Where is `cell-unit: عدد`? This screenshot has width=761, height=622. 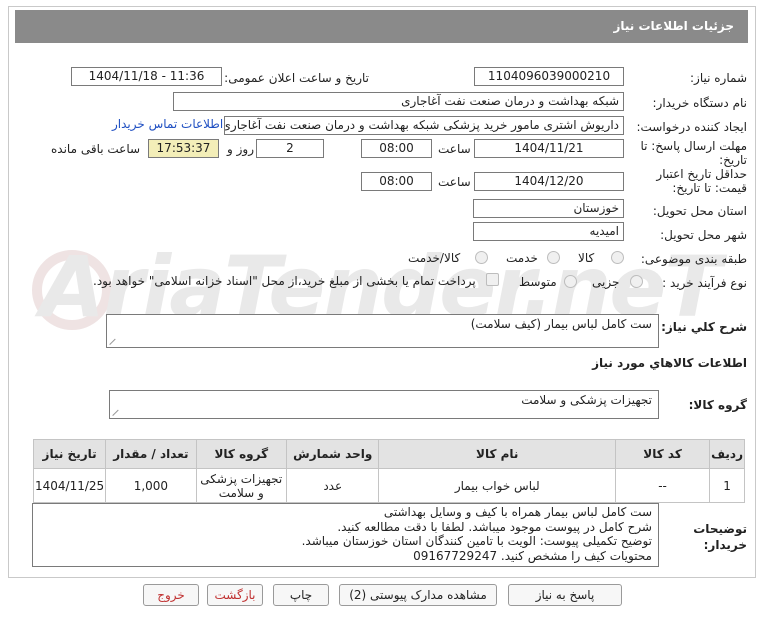 cell-unit: عدد is located at coordinates (332, 485).